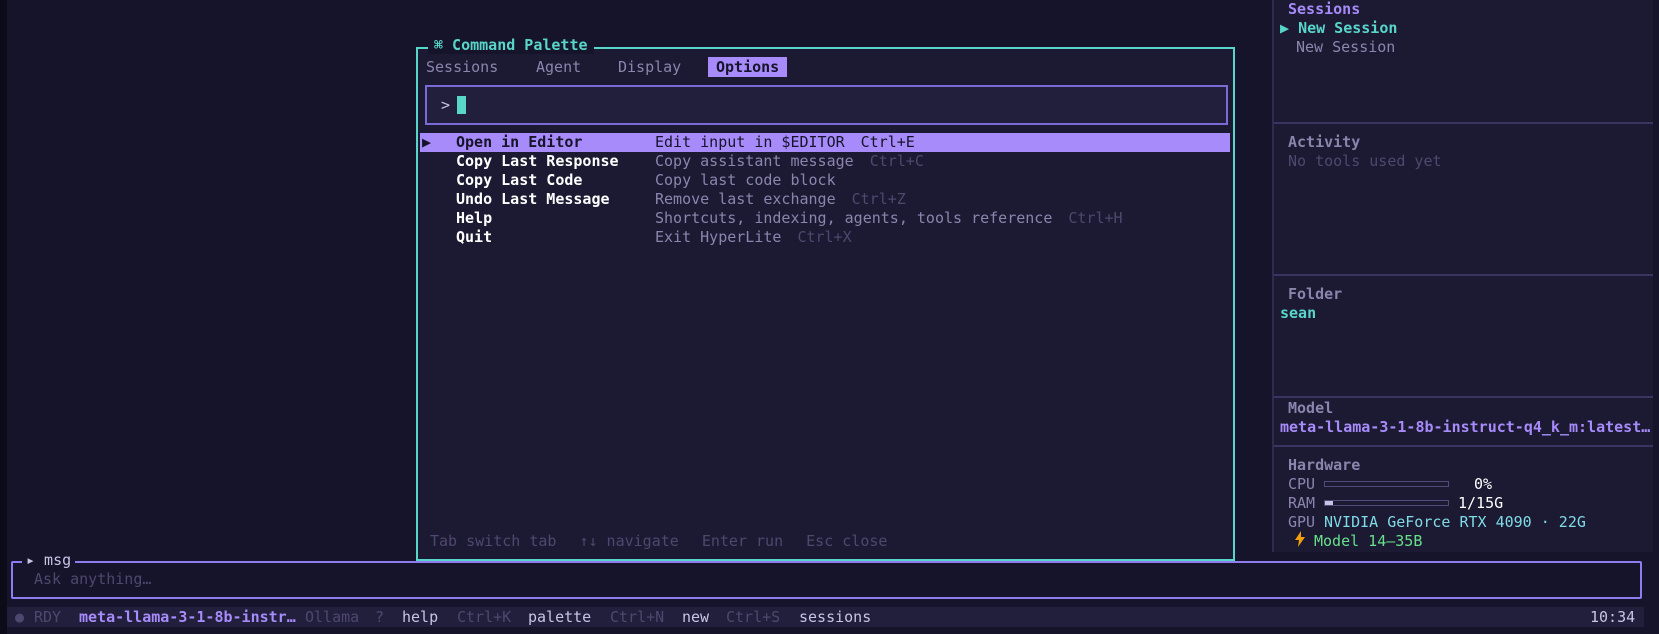 The width and height of the screenshot is (1659, 634). I want to click on ram-usage-bar, so click(1386, 503).